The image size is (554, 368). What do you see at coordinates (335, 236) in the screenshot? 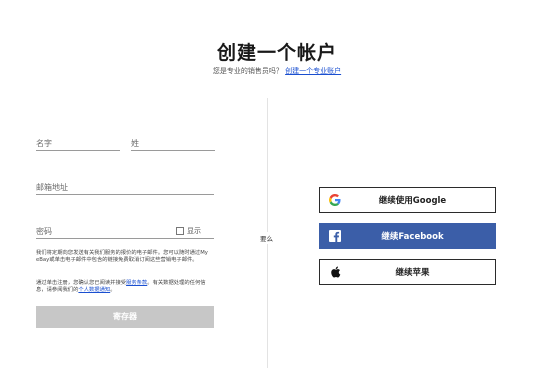
I see `facebook-icon` at bounding box center [335, 236].